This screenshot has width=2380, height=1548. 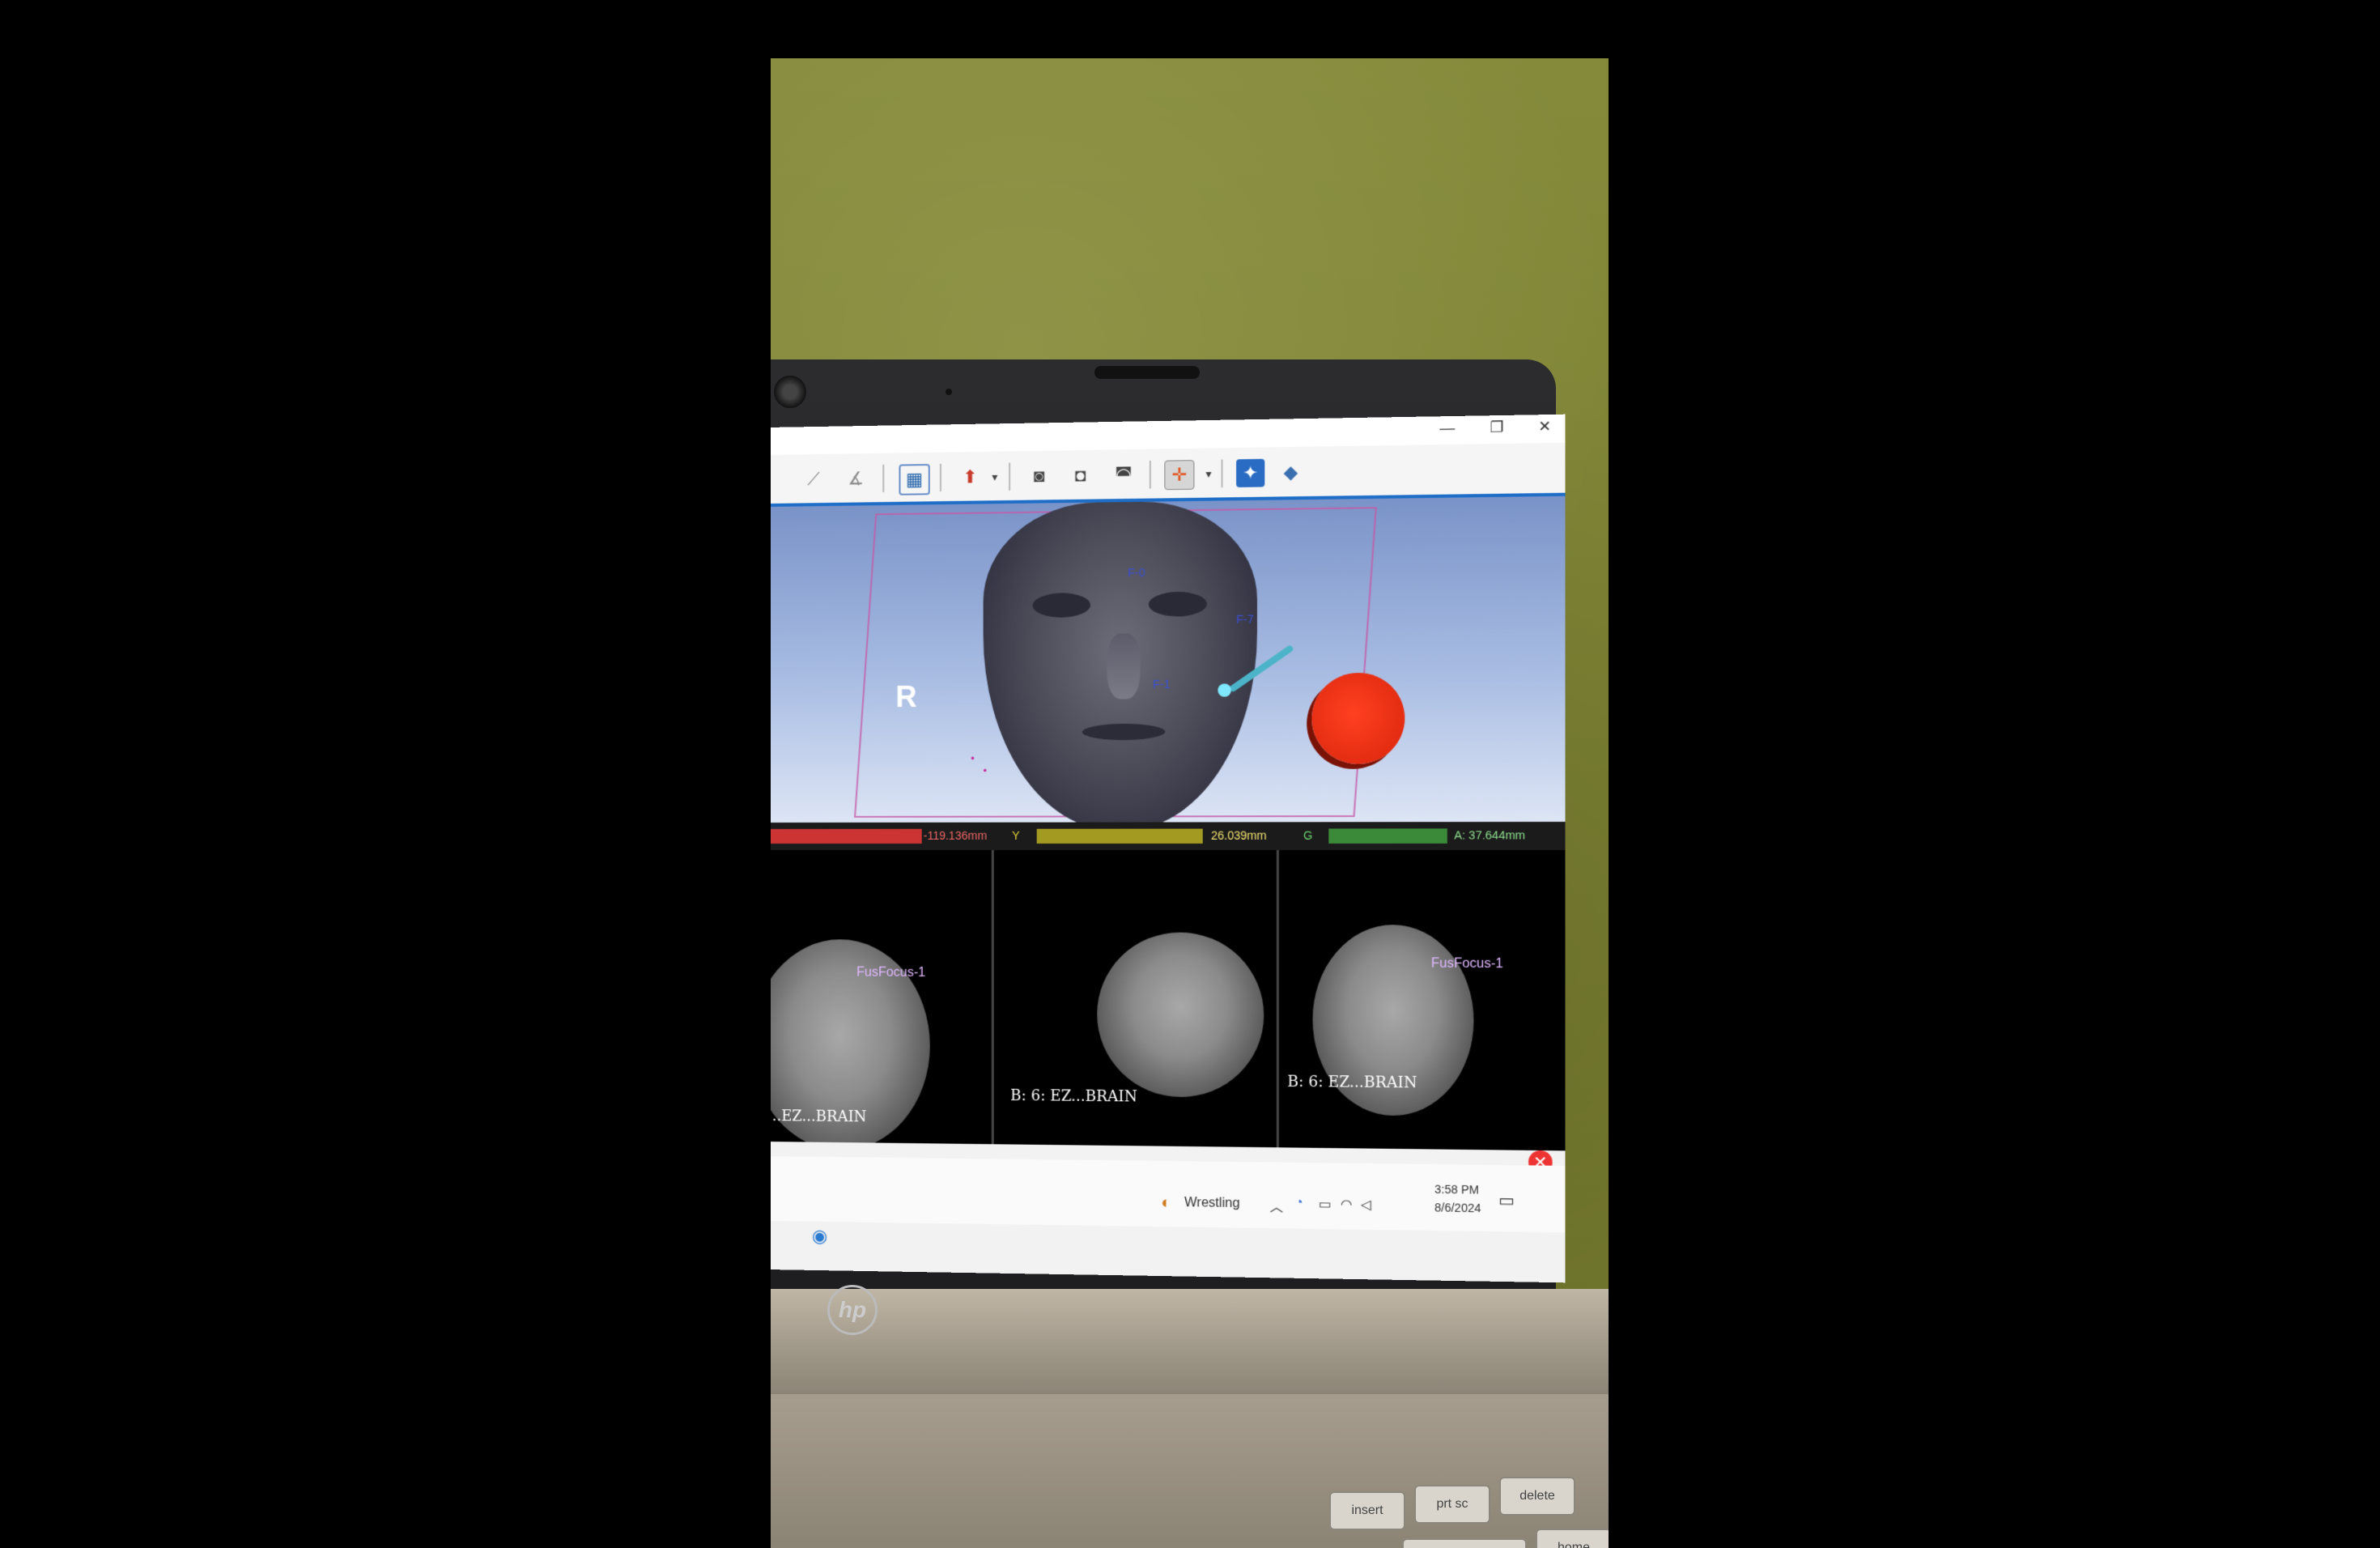 I want to click on laptop-hinge, so click(x=1190, y=1349).